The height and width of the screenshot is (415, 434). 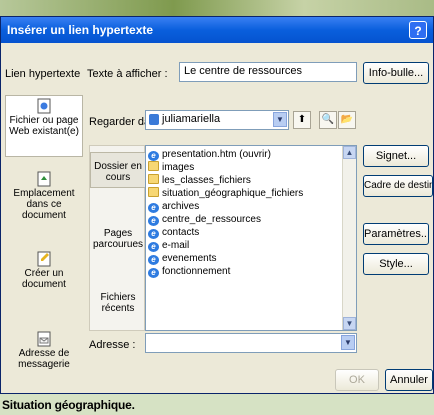 I want to click on folder-globe-icon, so click(x=154, y=119).